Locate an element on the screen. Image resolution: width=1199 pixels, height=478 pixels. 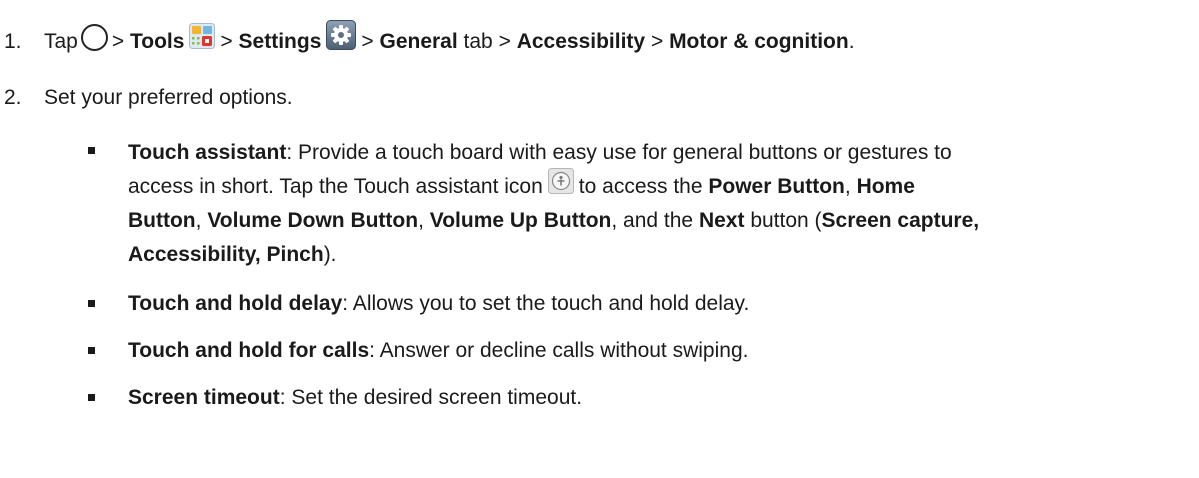
settings-label: Settings is located at coordinates (280, 41).